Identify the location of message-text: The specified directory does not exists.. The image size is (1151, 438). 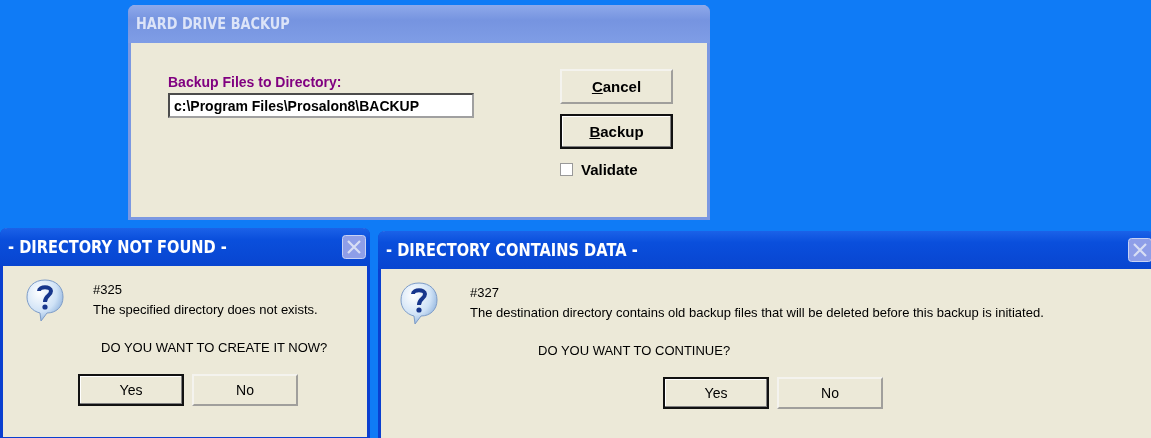
(205, 309).